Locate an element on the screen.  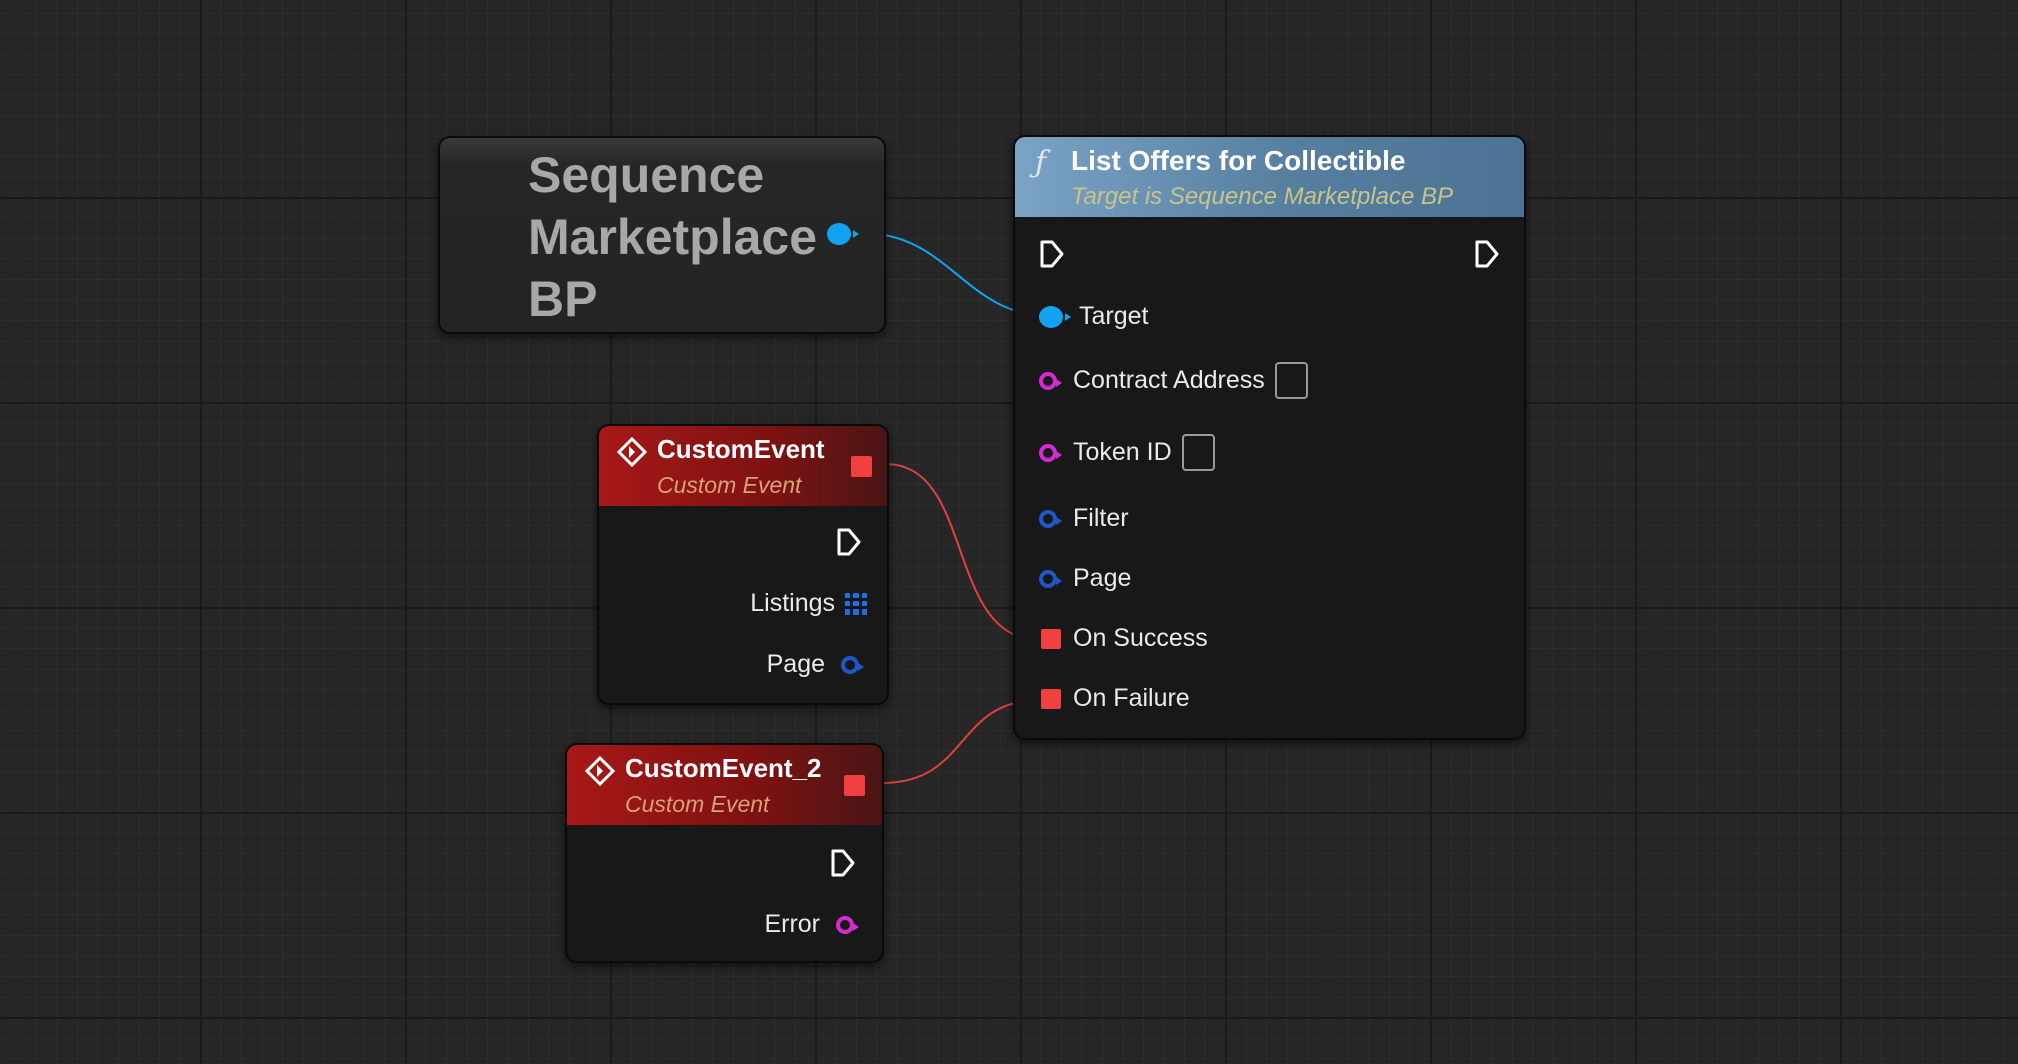
exec-in-pin is located at coordinates (1052, 254).